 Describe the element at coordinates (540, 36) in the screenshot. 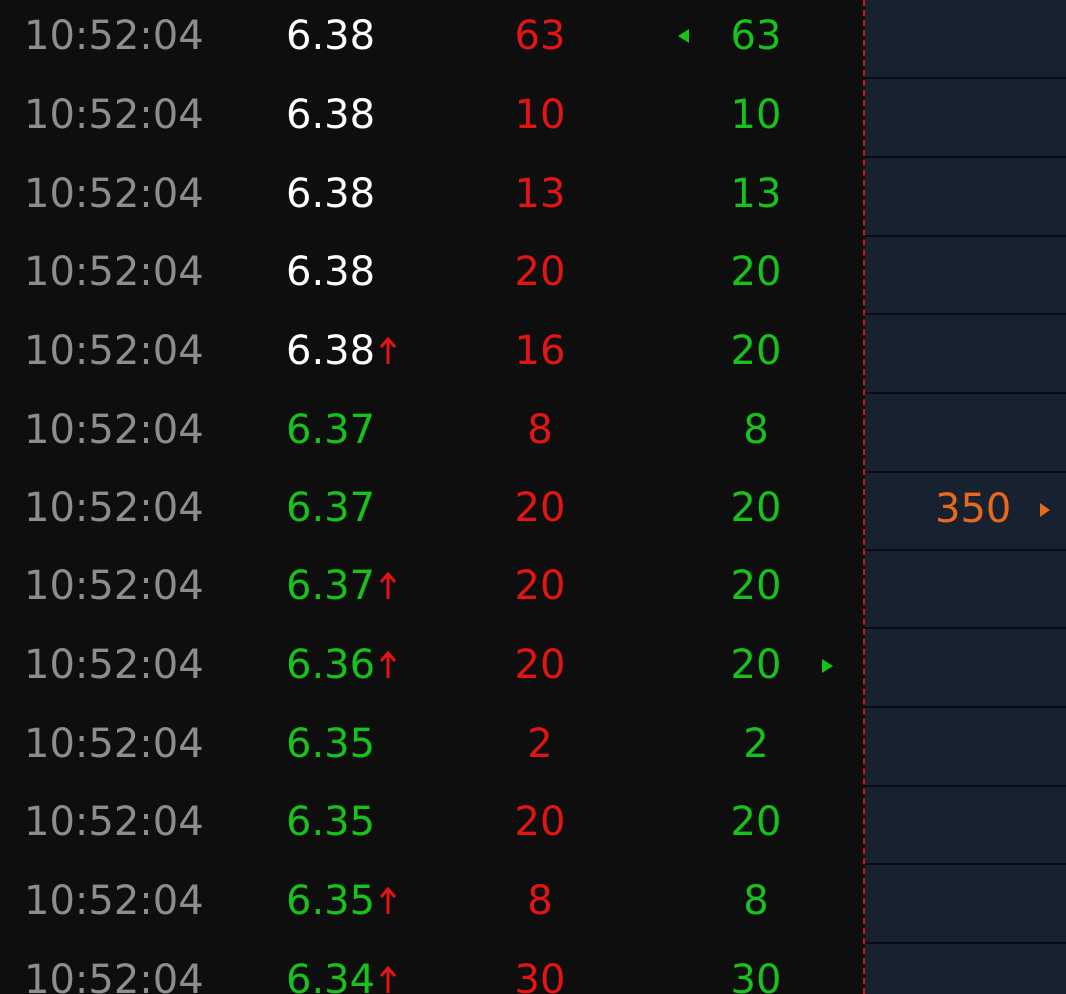

I see `tick-volume: 63` at that location.